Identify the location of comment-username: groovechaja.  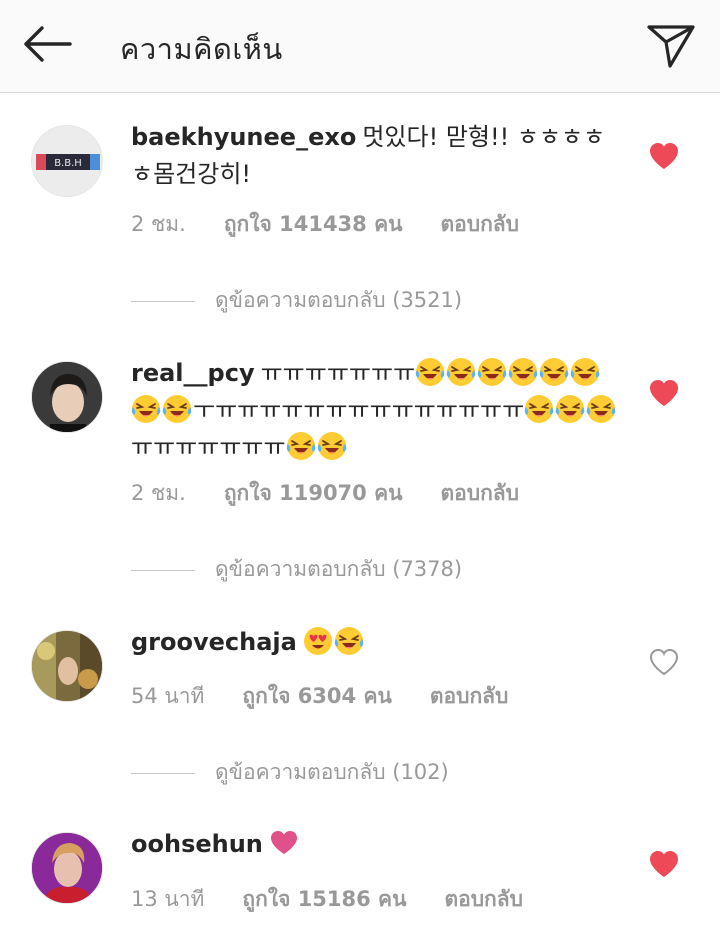
(214, 642).